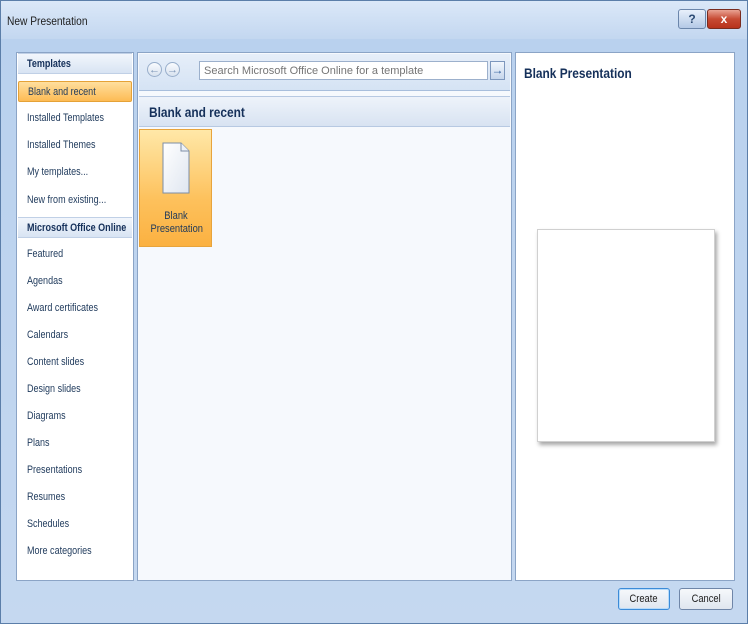 The image size is (748, 624). What do you see at coordinates (47, 21) in the screenshot?
I see `window-title: New Presentation` at bounding box center [47, 21].